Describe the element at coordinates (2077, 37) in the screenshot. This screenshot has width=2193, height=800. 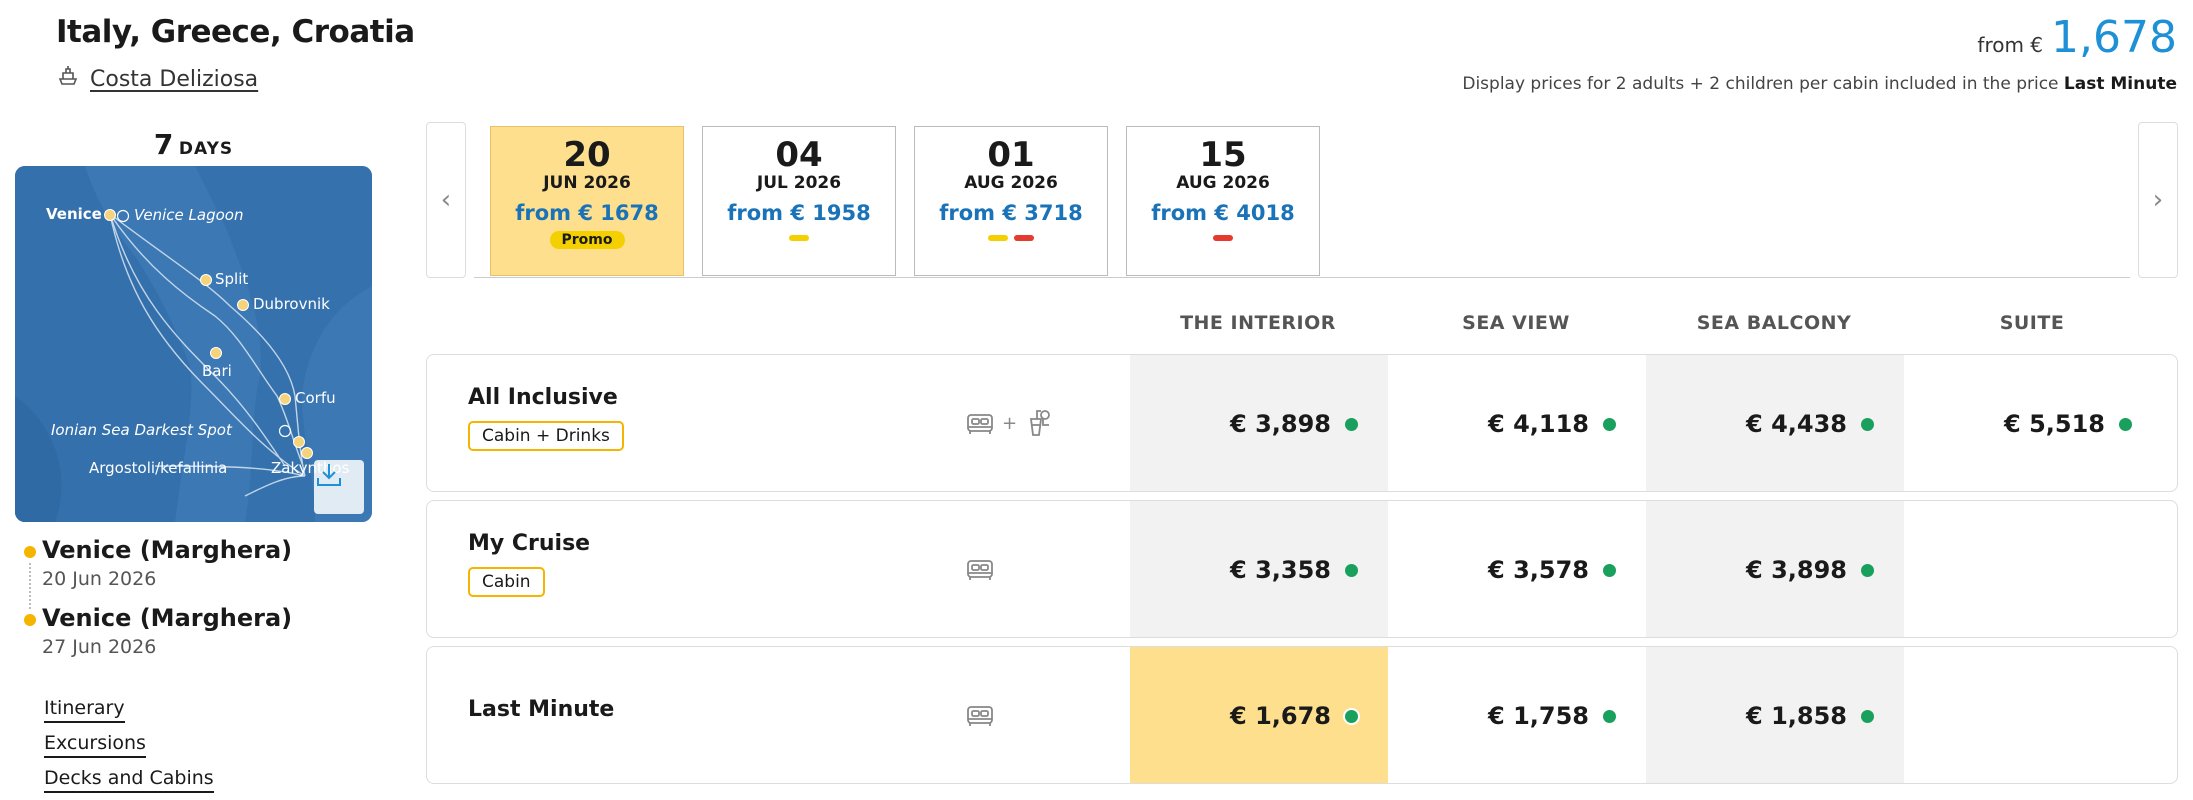
I see `price-from: from € 1,678` at that location.